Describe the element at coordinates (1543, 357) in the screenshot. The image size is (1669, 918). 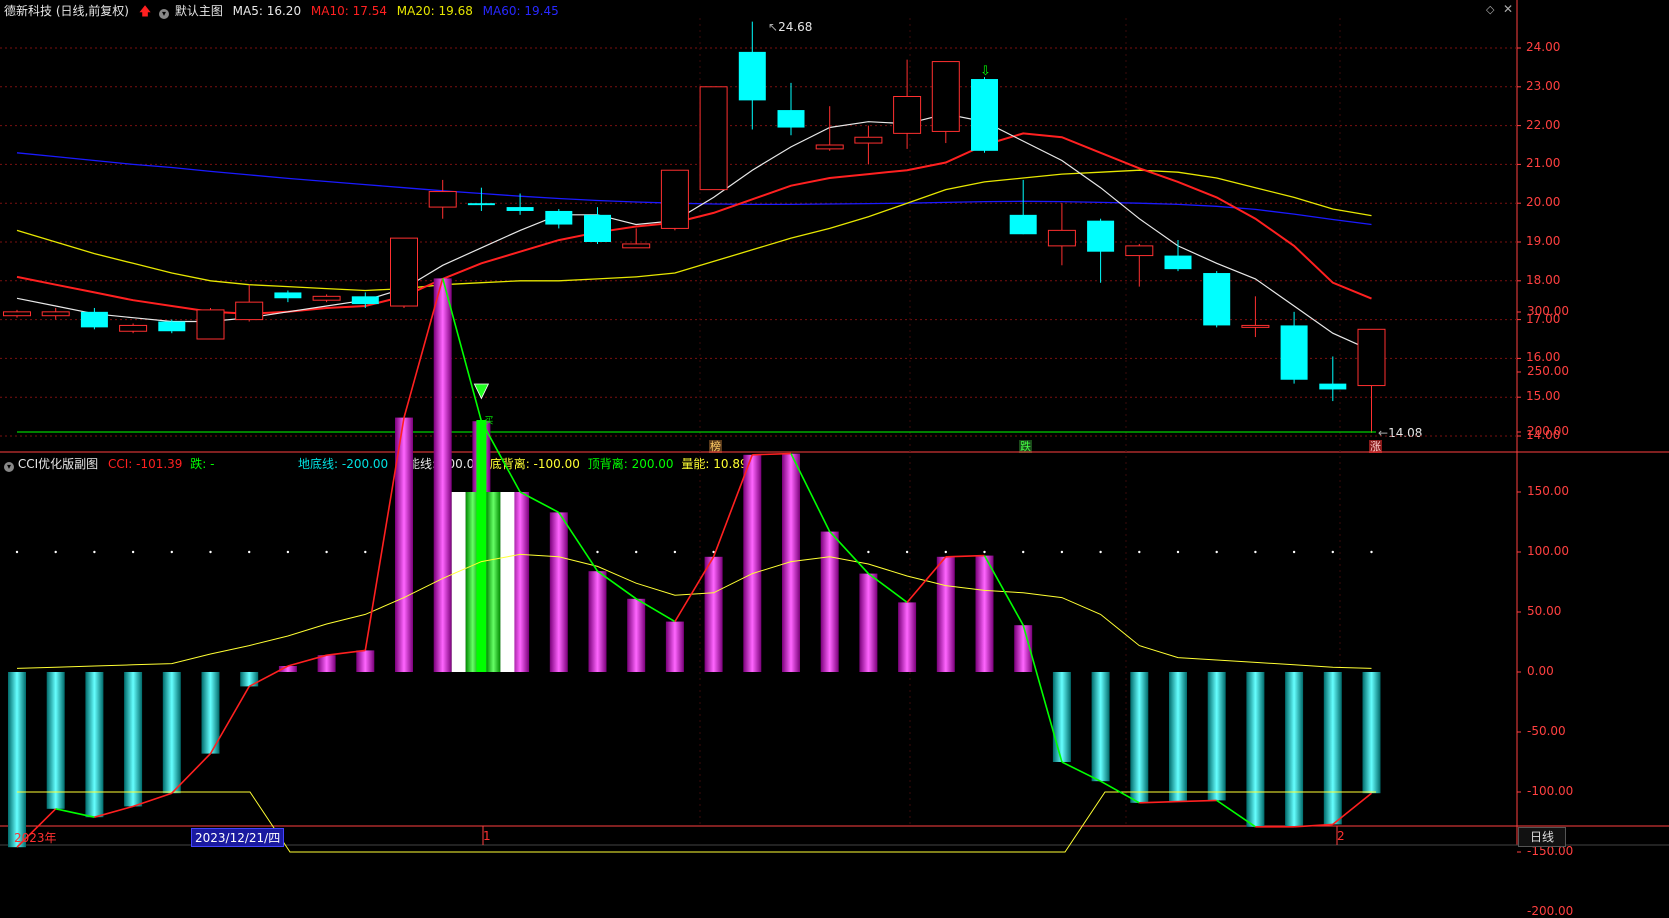
I see `main-y-tick-label: 16.00` at that location.